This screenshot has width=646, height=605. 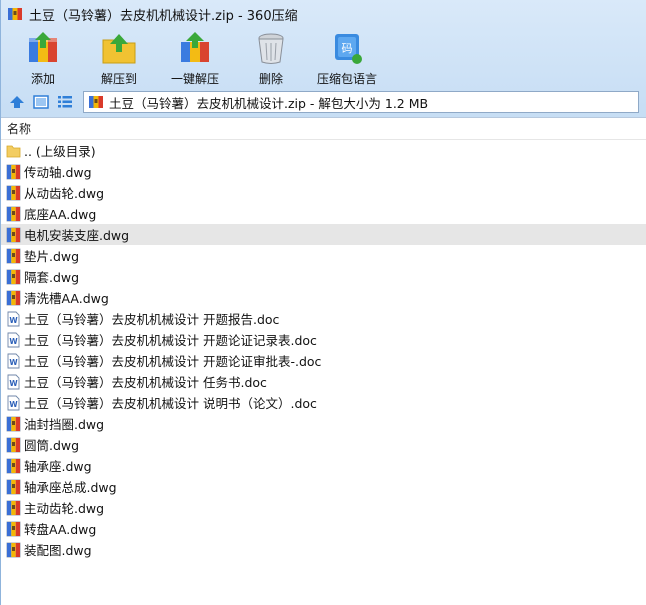 I want to click on file-name: 土豆（马铃薯）去皮机机械设计 任务书.doc, so click(x=145, y=382).